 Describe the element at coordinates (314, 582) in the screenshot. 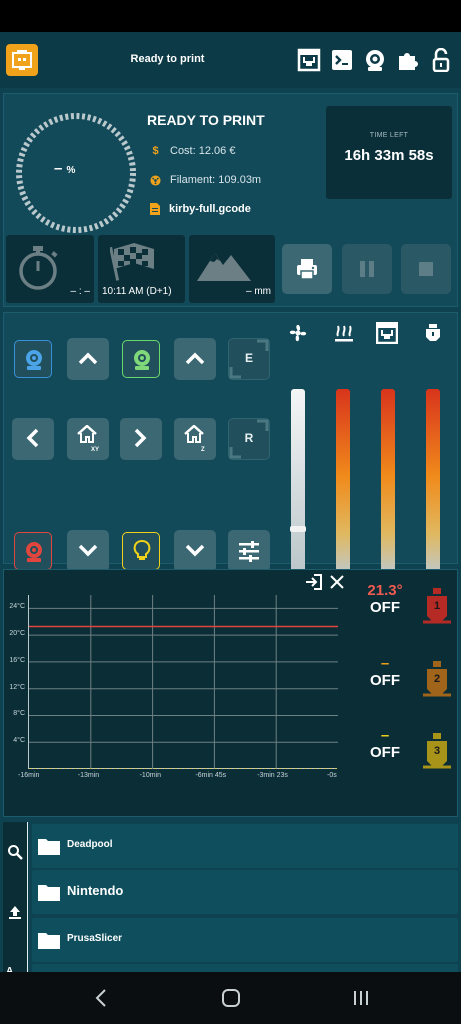

I see `sign-in-icon` at that location.